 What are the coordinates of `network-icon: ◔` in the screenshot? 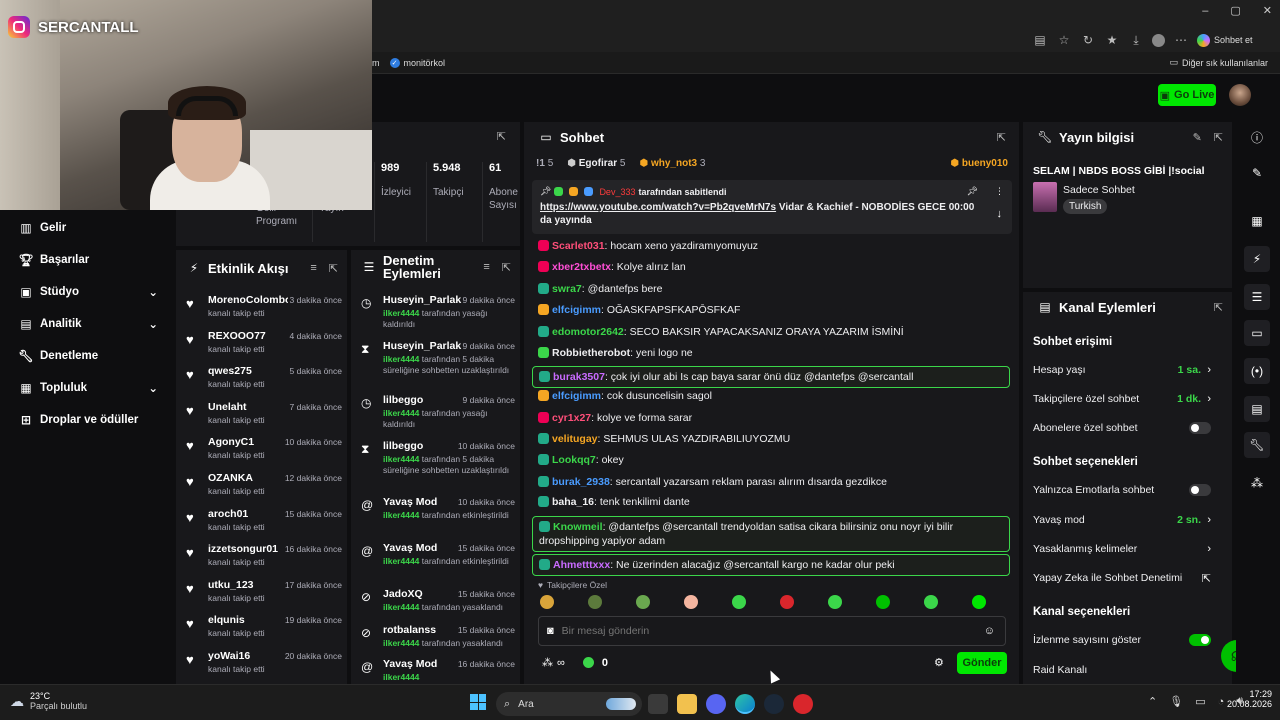 It's located at (1221, 702).